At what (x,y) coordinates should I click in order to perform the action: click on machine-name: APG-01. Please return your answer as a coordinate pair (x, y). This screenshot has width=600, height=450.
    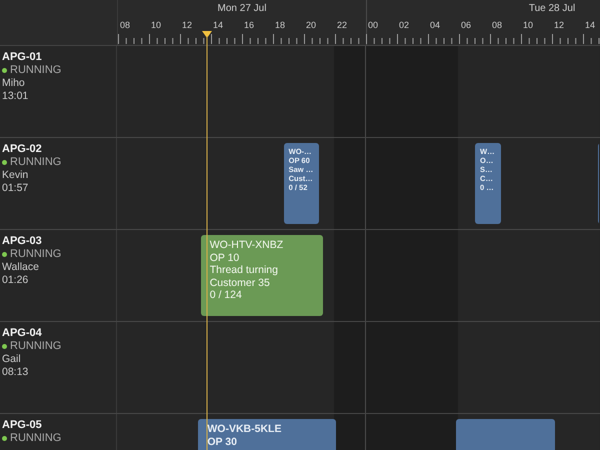
    Looking at the image, I should click on (22, 57).